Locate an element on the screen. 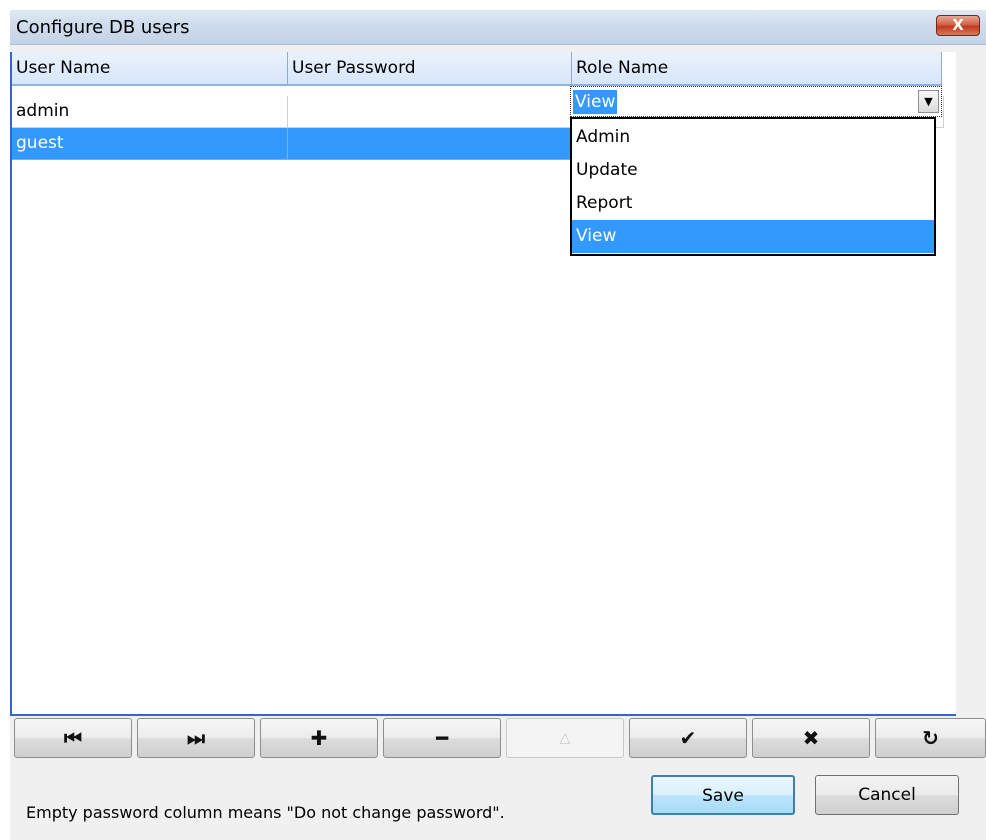  column-header-role-name: Role Name is located at coordinates (757, 69).